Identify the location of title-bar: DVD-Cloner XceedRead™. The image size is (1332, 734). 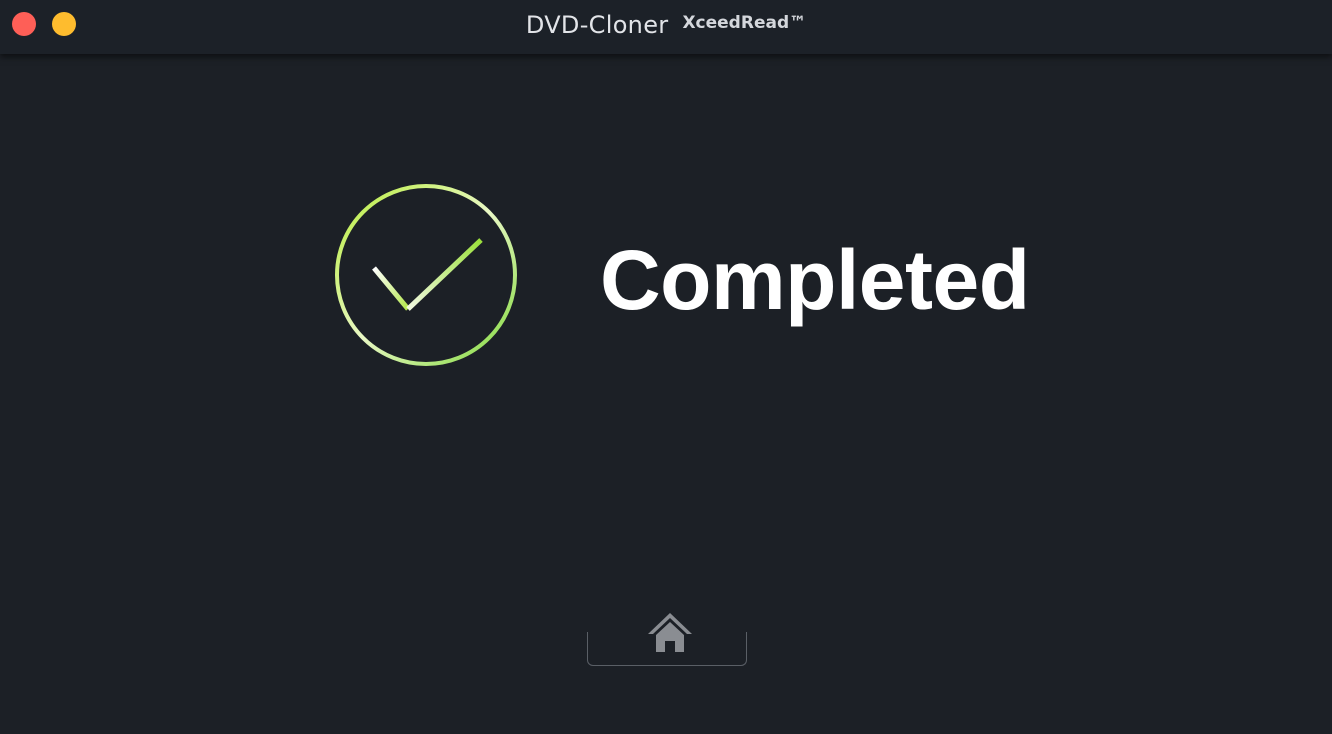
(666, 27).